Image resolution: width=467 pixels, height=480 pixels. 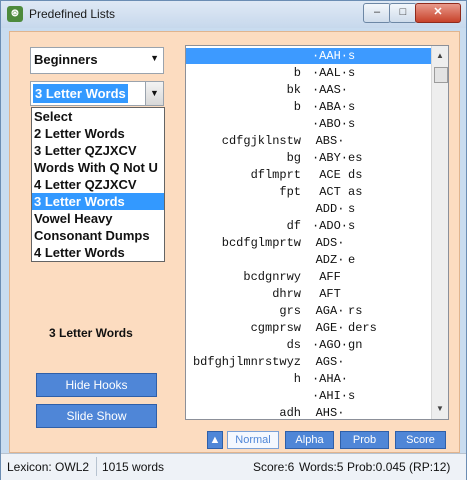 I want to click on hide-hooks-button: Hide Hooks, so click(x=96, y=385).